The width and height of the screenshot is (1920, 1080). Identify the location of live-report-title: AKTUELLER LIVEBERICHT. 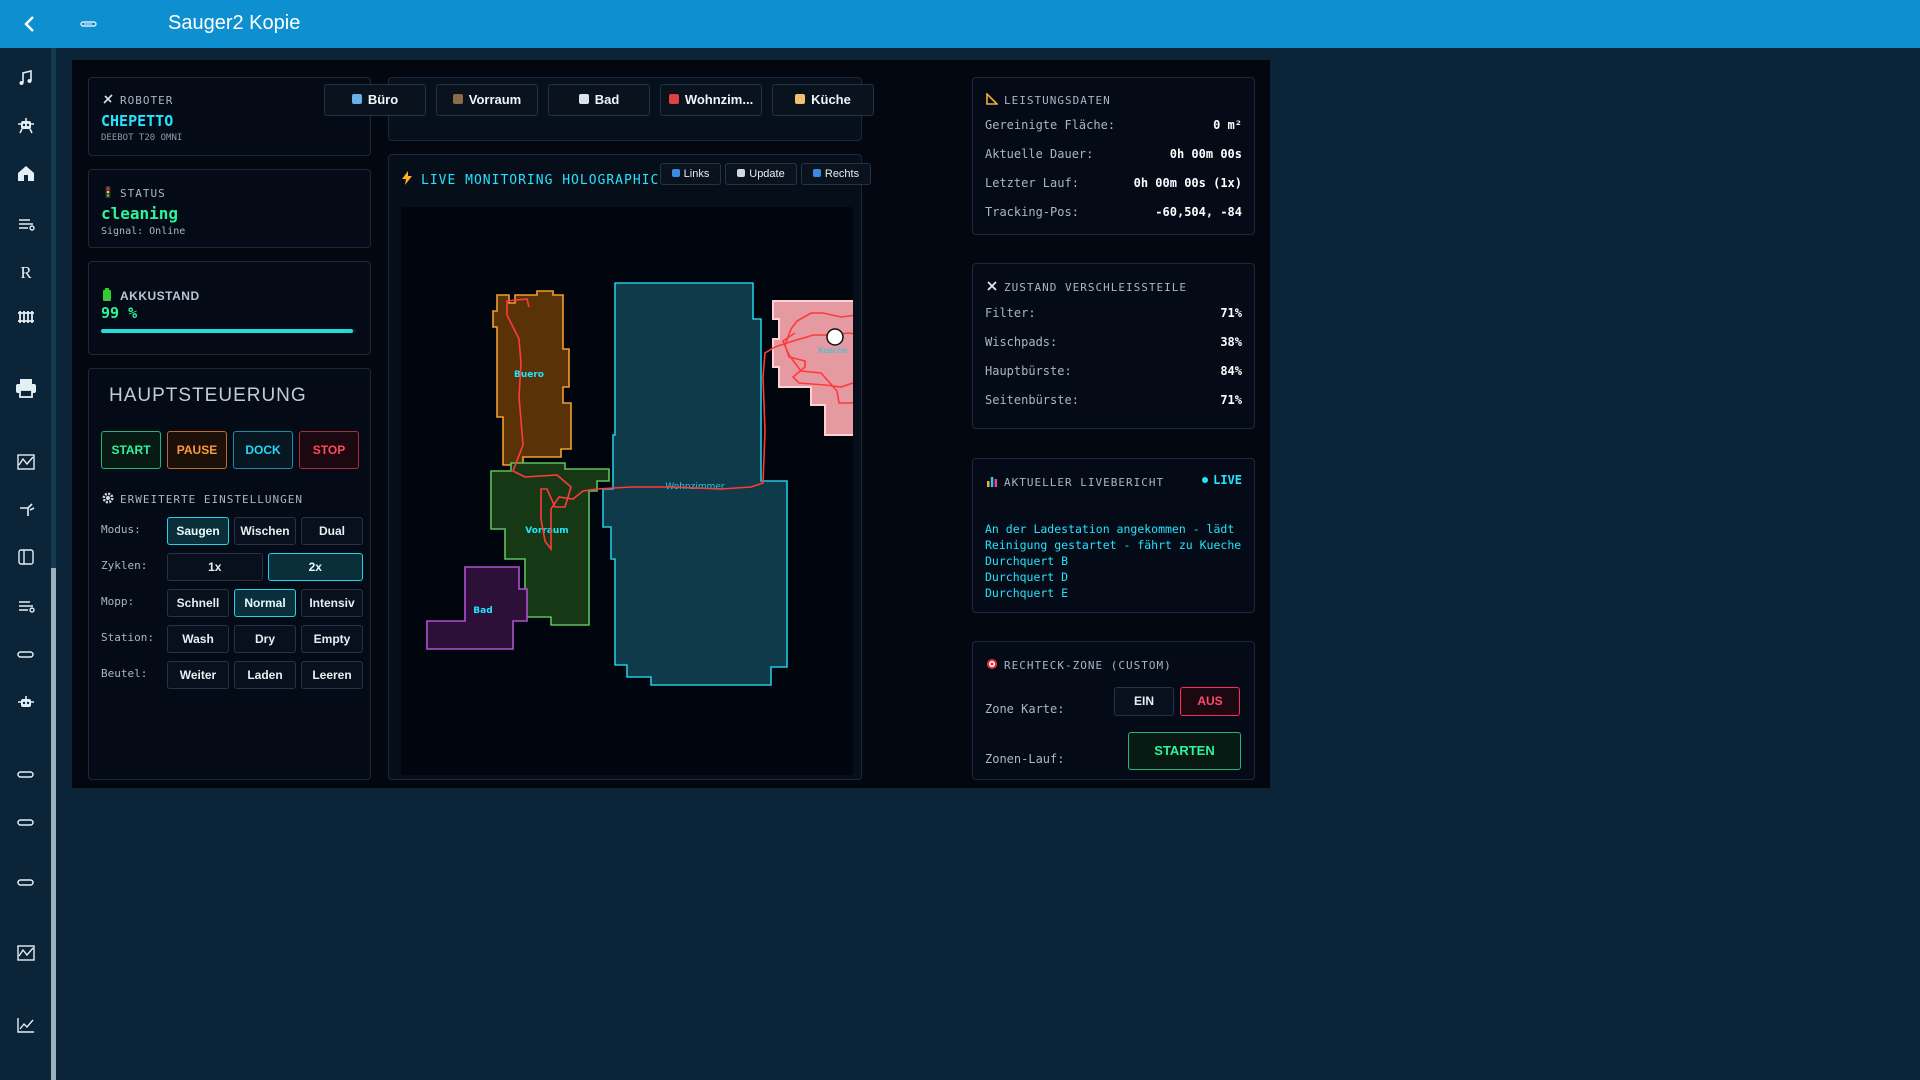
(1084, 482).